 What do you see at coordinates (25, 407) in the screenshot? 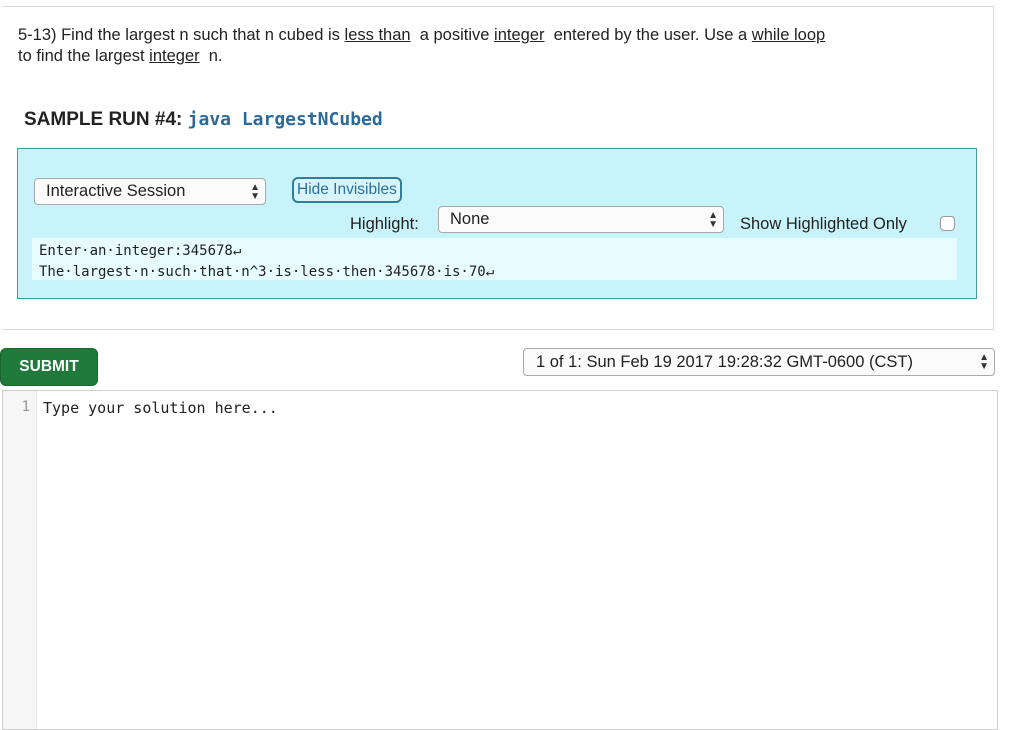
I see `line-number: 1` at bounding box center [25, 407].